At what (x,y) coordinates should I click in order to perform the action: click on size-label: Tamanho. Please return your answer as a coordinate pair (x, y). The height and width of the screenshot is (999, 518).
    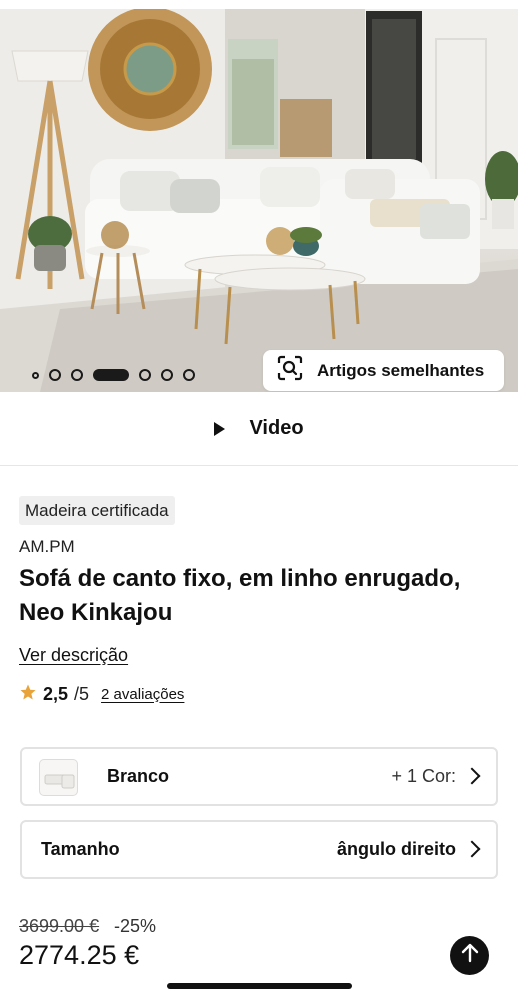
    Looking at the image, I should click on (80, 849).